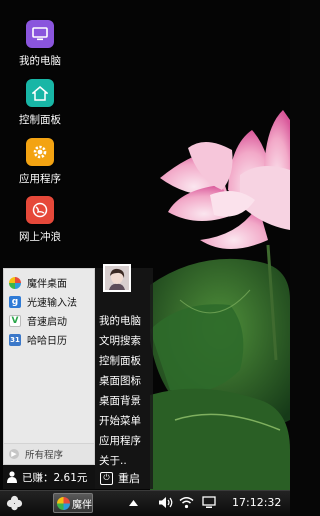 The width and height of the screenshot is (320, 516). I want to click on volume-icon, so click(166, 502).